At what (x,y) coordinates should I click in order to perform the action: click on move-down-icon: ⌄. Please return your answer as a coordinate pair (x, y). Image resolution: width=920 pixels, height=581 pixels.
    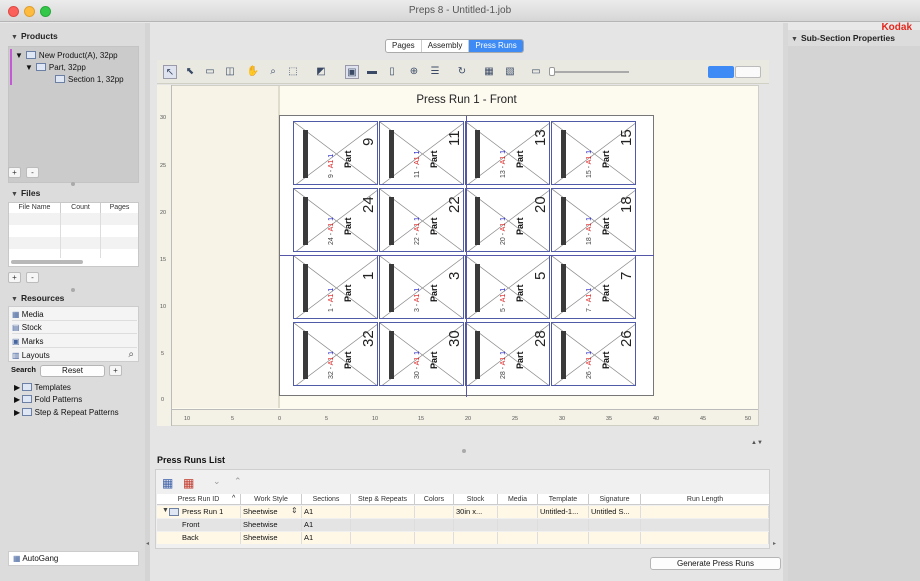
    Looking at the image, I should click on (217, 481).